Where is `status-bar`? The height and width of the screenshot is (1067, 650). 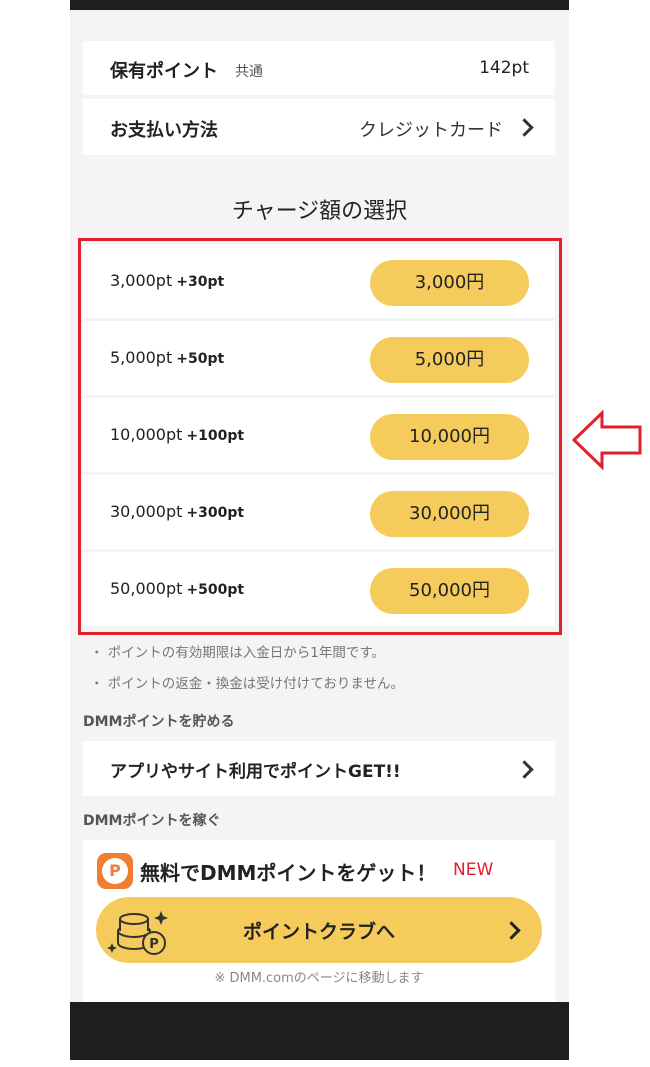
status-bar is located at coordinates (319, 5).